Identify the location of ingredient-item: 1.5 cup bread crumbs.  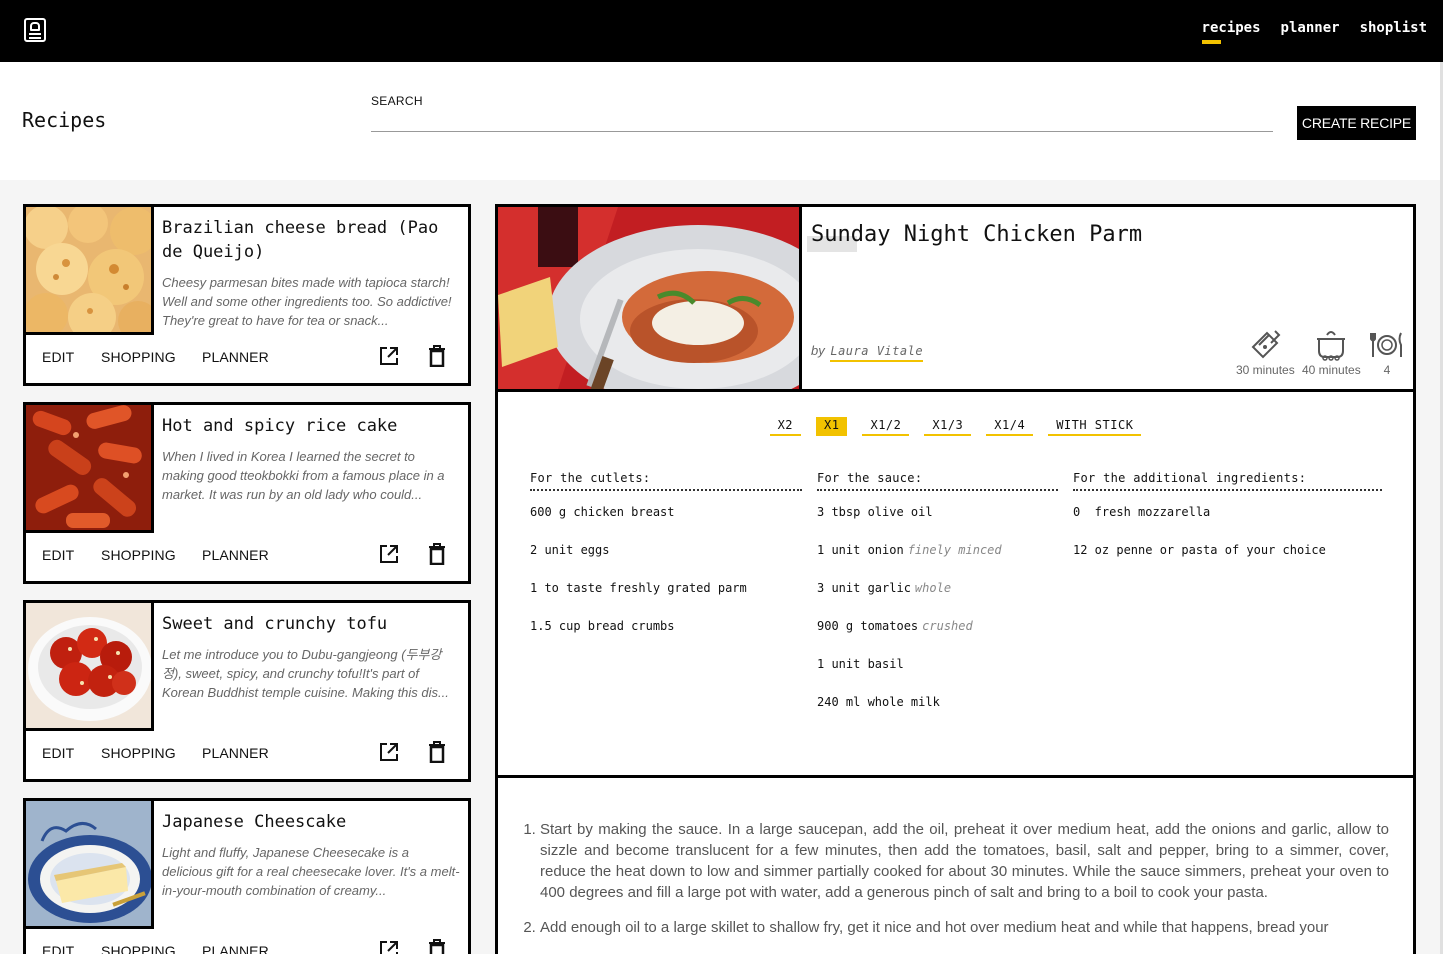
(602, 626).